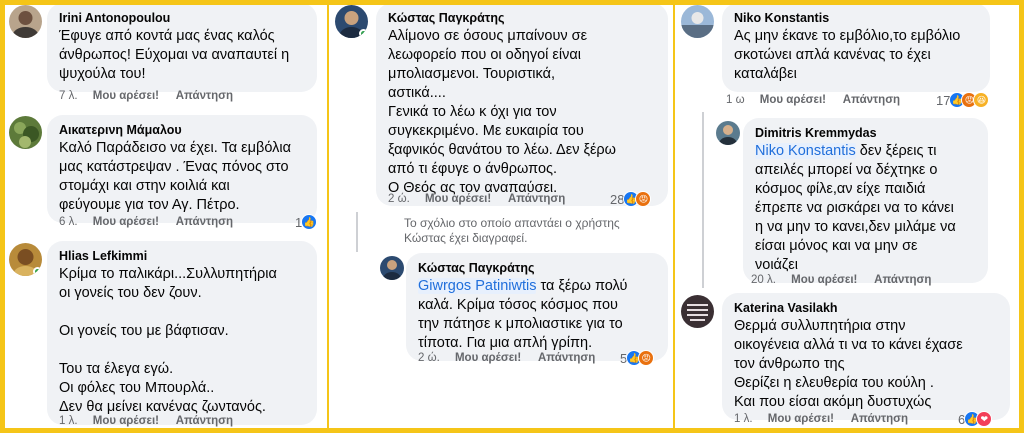 The height and width of the screenshot is (433, 1024). What do you see at coordinates (477, 286) in the screenshot?
I see `mention-link: Giwrgos Patiniwtis` at bounding box center [477, 286].